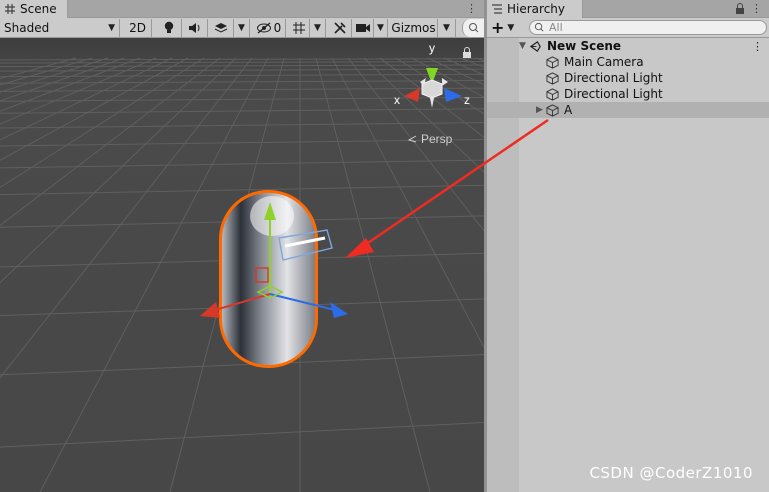 The image size is (769, 492). What do you see at coordinates (437, 139) in the screenshot?
I see `projection-label: Persp` at bounding box center [437, 139].